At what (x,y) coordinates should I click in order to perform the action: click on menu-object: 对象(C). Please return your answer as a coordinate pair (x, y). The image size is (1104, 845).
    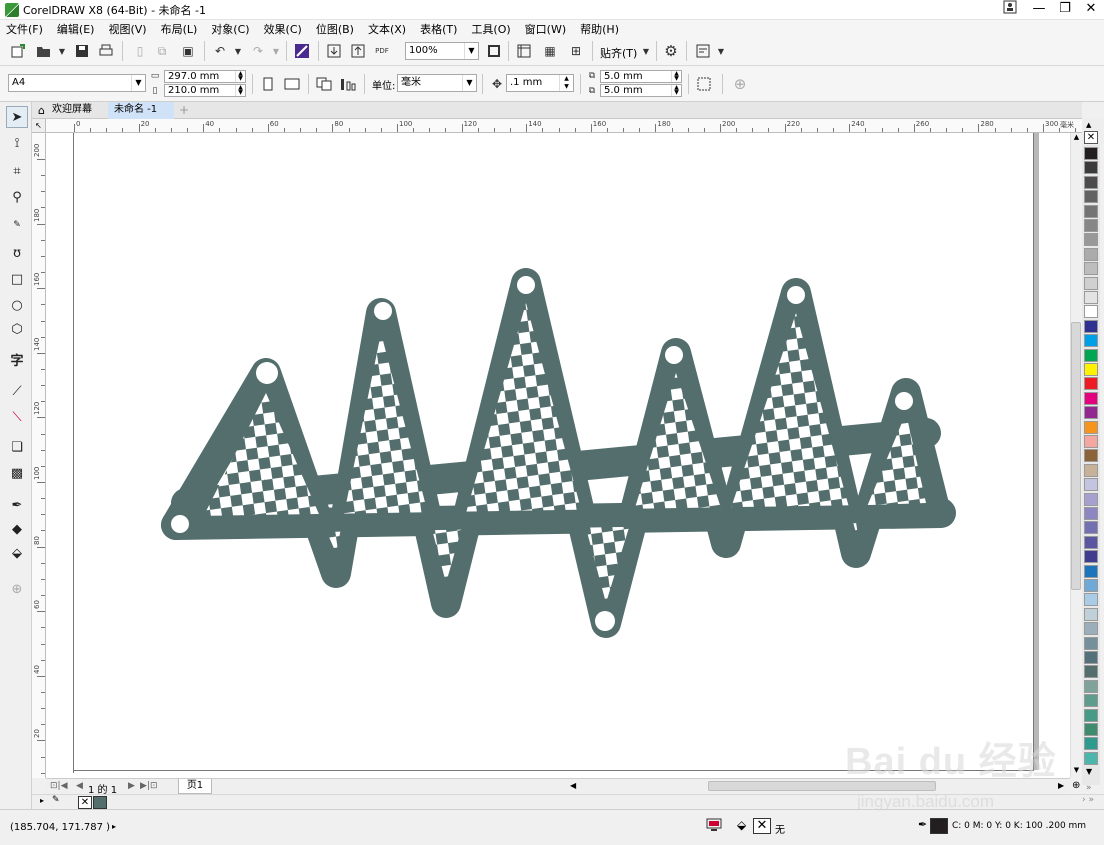
    Looking at the image, I should click on (230, 29).